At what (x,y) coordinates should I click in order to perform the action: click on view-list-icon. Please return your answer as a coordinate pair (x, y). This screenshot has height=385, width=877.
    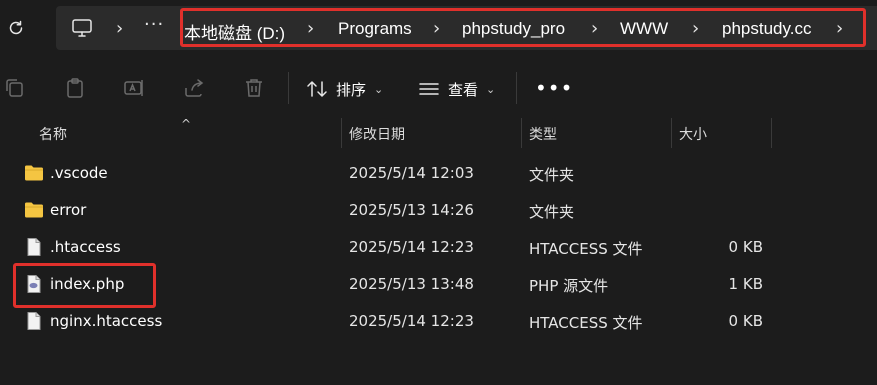
    Looking at the image, I should click on (429, 89).